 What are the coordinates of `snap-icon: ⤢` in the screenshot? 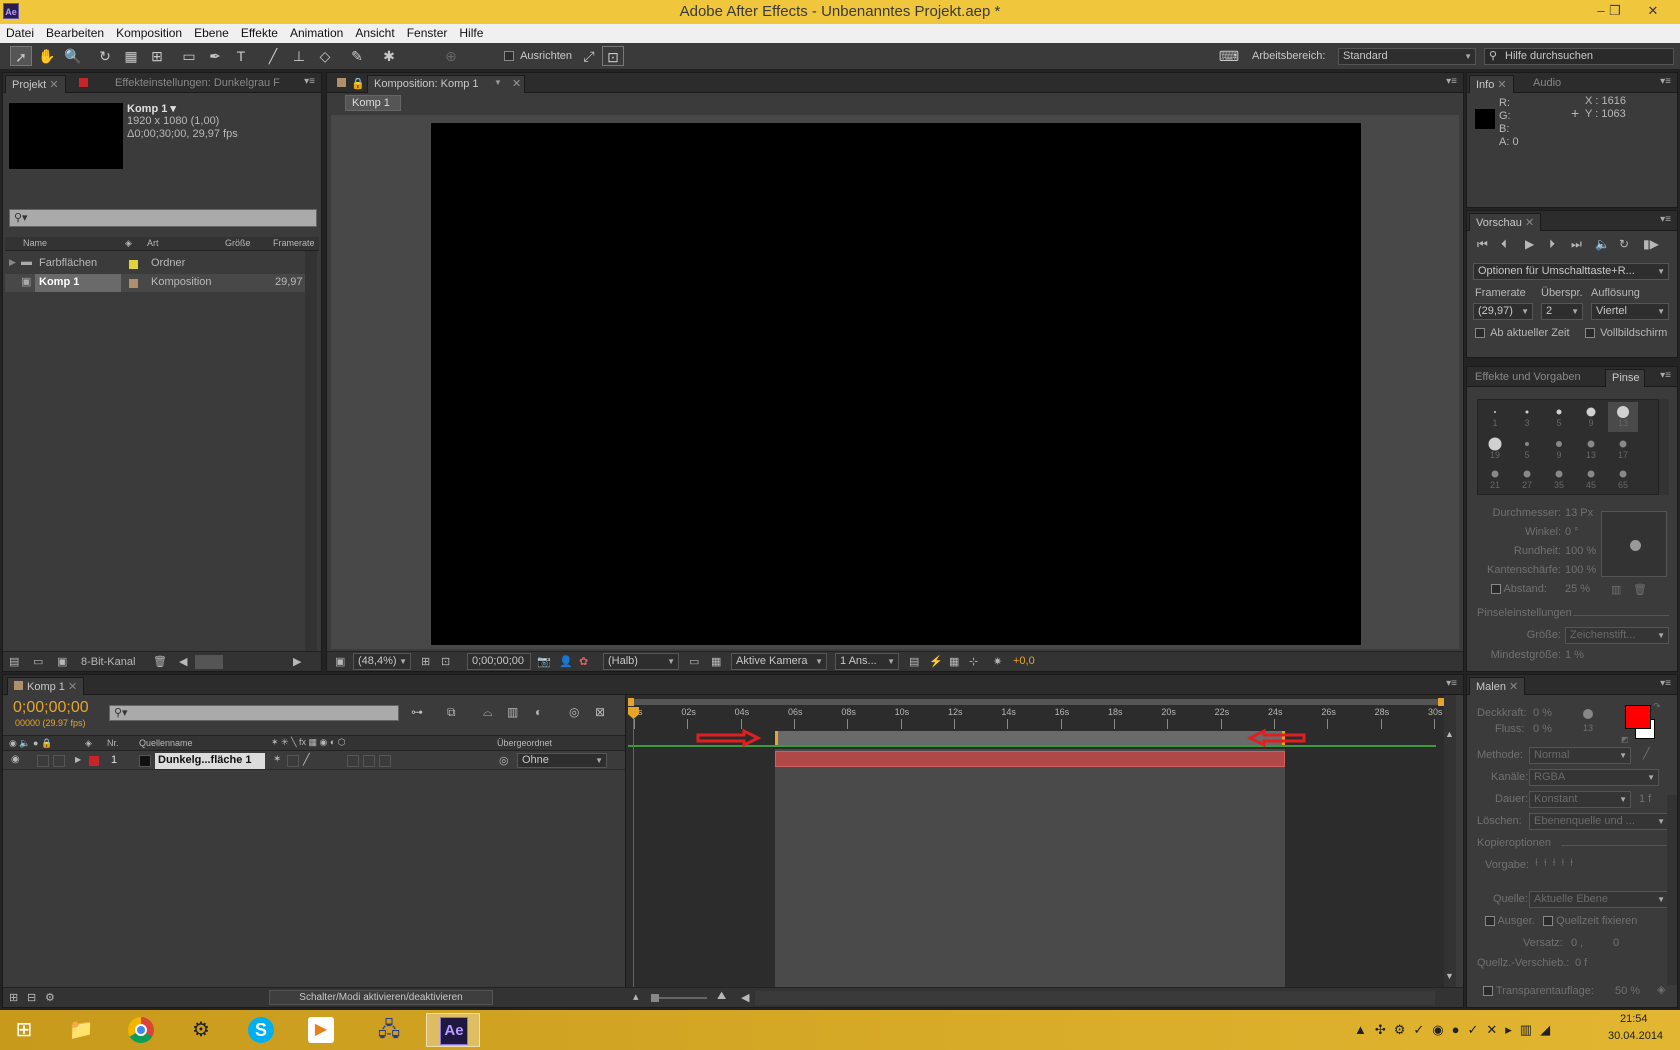 It's located at (589, 56).